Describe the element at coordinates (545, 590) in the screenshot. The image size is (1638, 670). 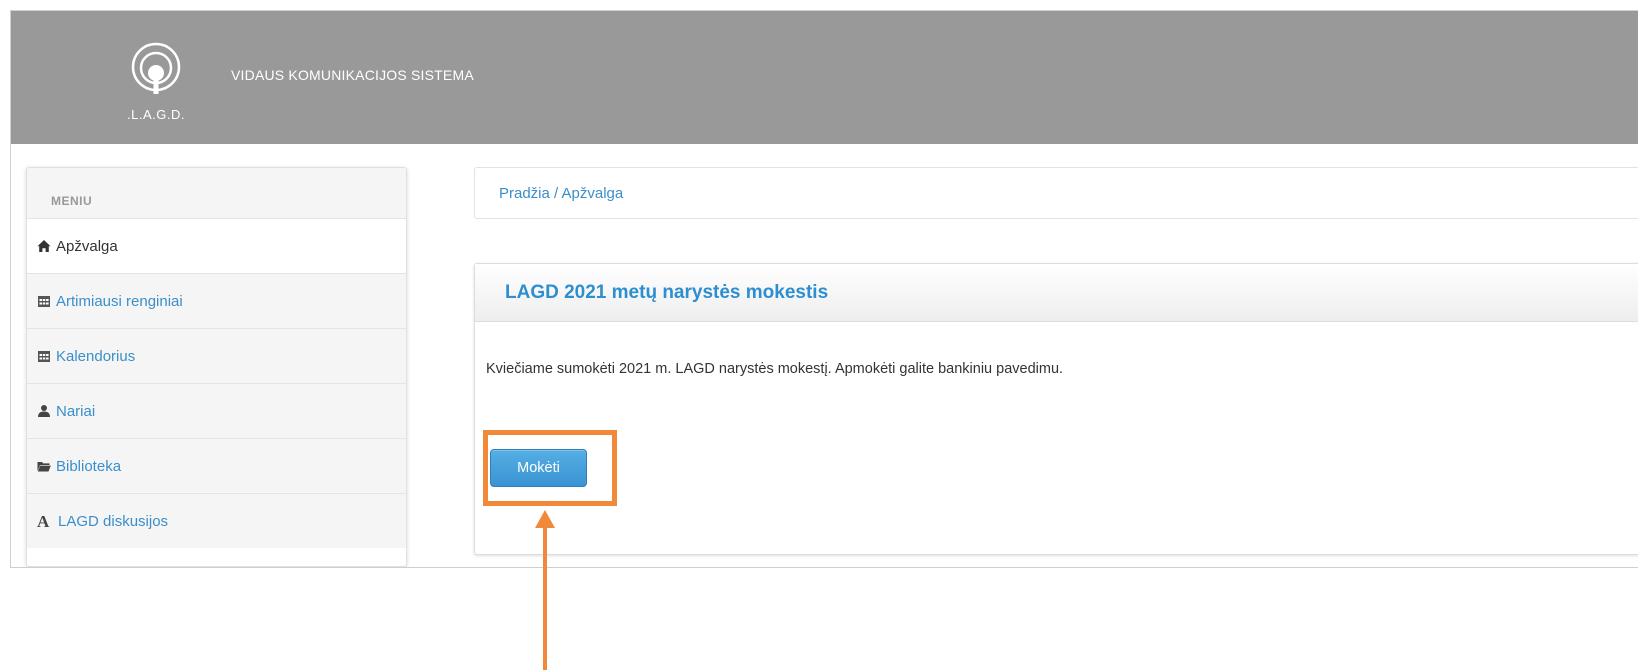
I see `annotation-arrow-icon` at that location.